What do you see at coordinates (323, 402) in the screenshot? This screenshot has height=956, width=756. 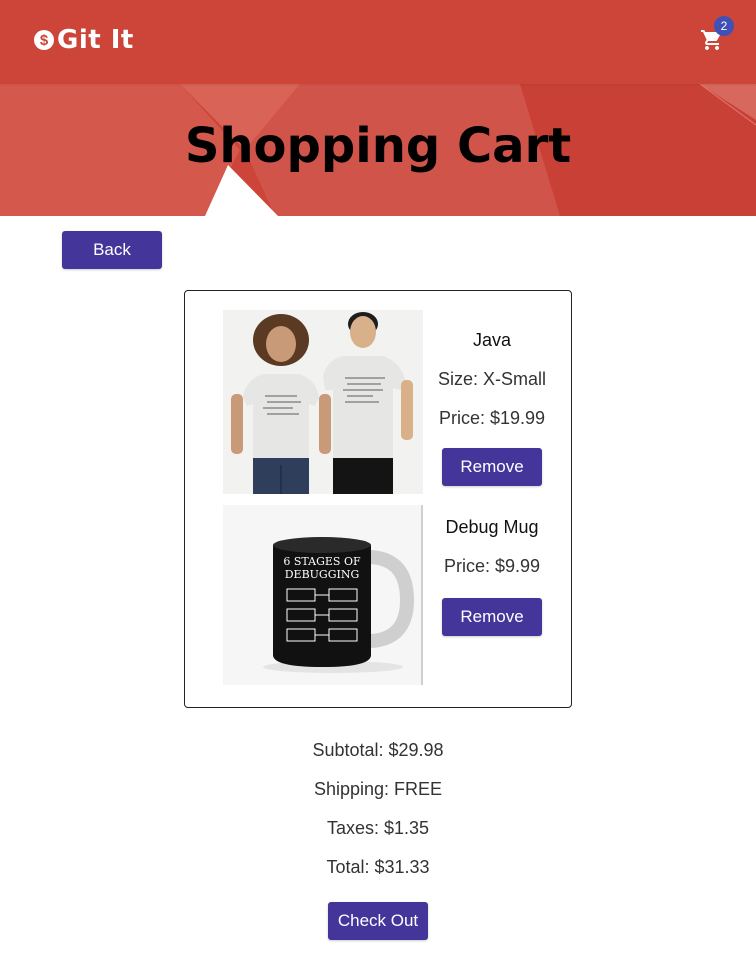 I see `java-shirt-image` at bounding box center [323, 402].